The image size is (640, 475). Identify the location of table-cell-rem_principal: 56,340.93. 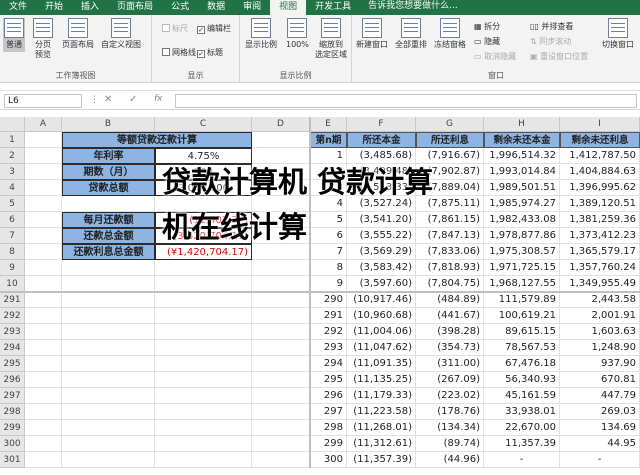
(522, 380).